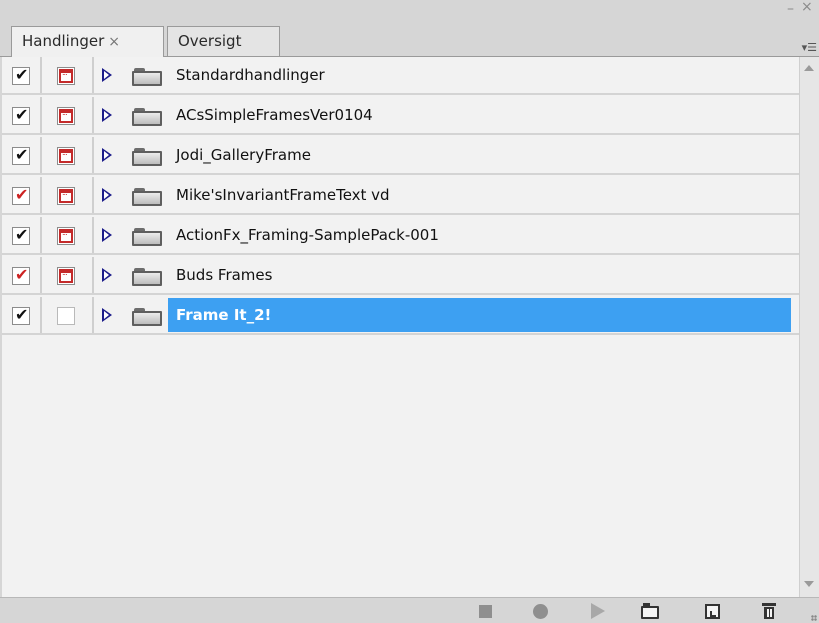 The image size is (819, 623). What do you see at coordinates (283, 195) in the screenshot?
I see `action-set-label: Mike'sInvariantFrameText vd` at bounding box center [283, 195].